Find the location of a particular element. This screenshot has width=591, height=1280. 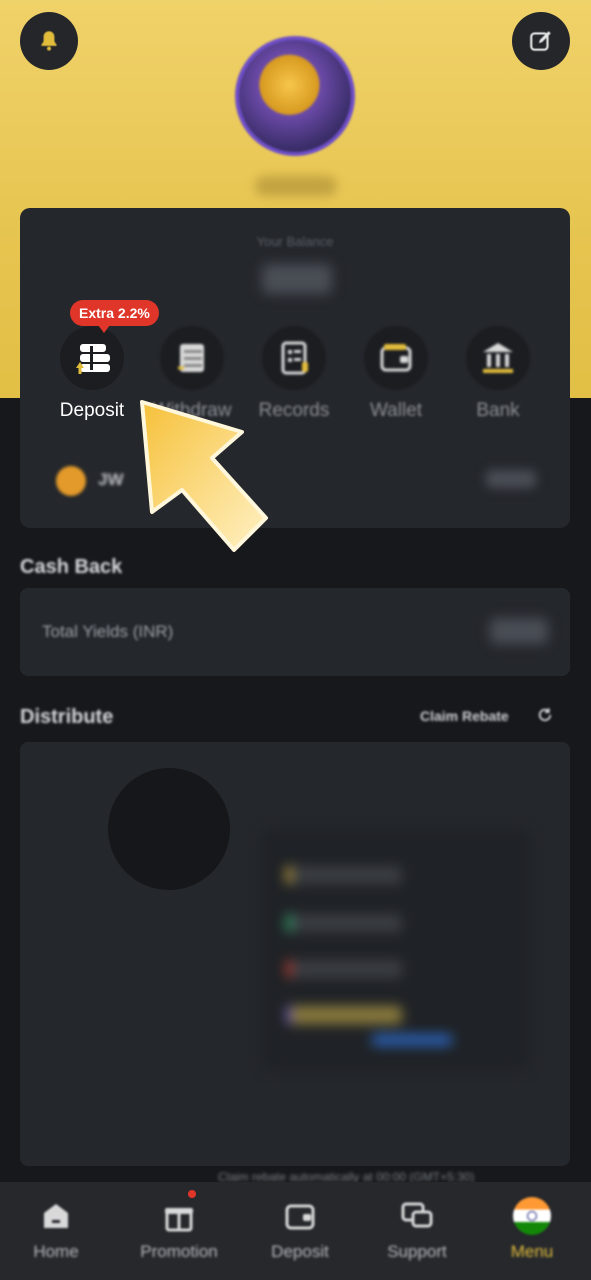

withdraw-icon is located at coordinates (191, 358).